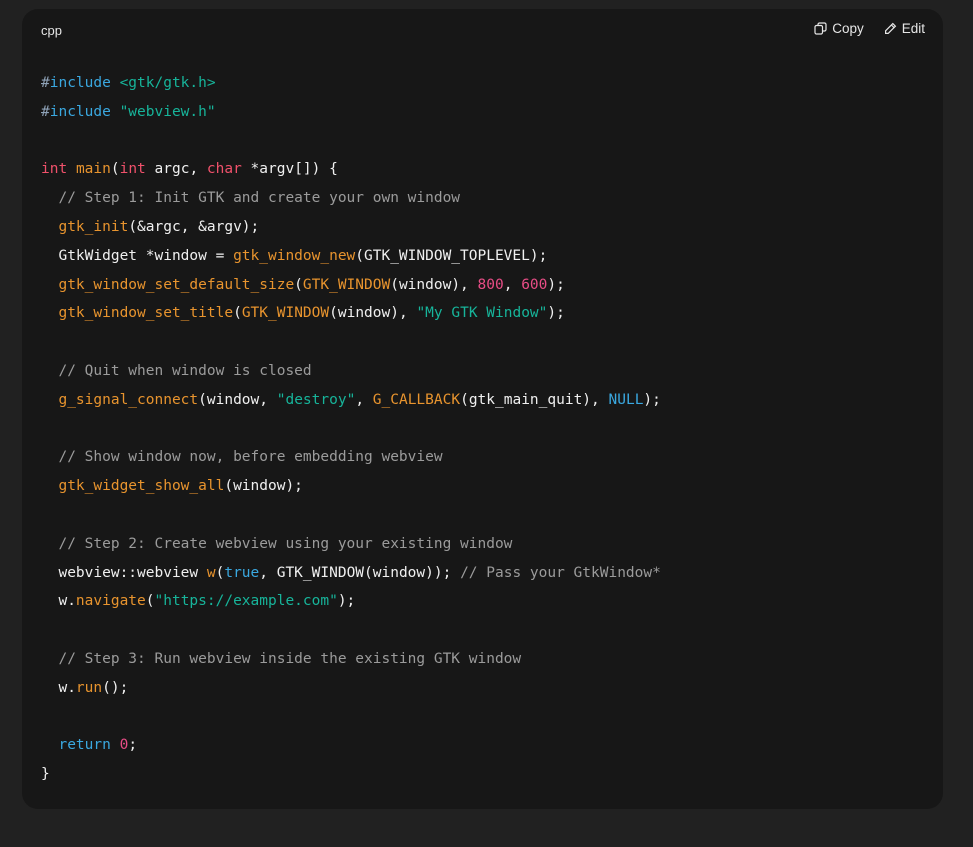  I want to click on edit-label: Edit, so click(913, 28).